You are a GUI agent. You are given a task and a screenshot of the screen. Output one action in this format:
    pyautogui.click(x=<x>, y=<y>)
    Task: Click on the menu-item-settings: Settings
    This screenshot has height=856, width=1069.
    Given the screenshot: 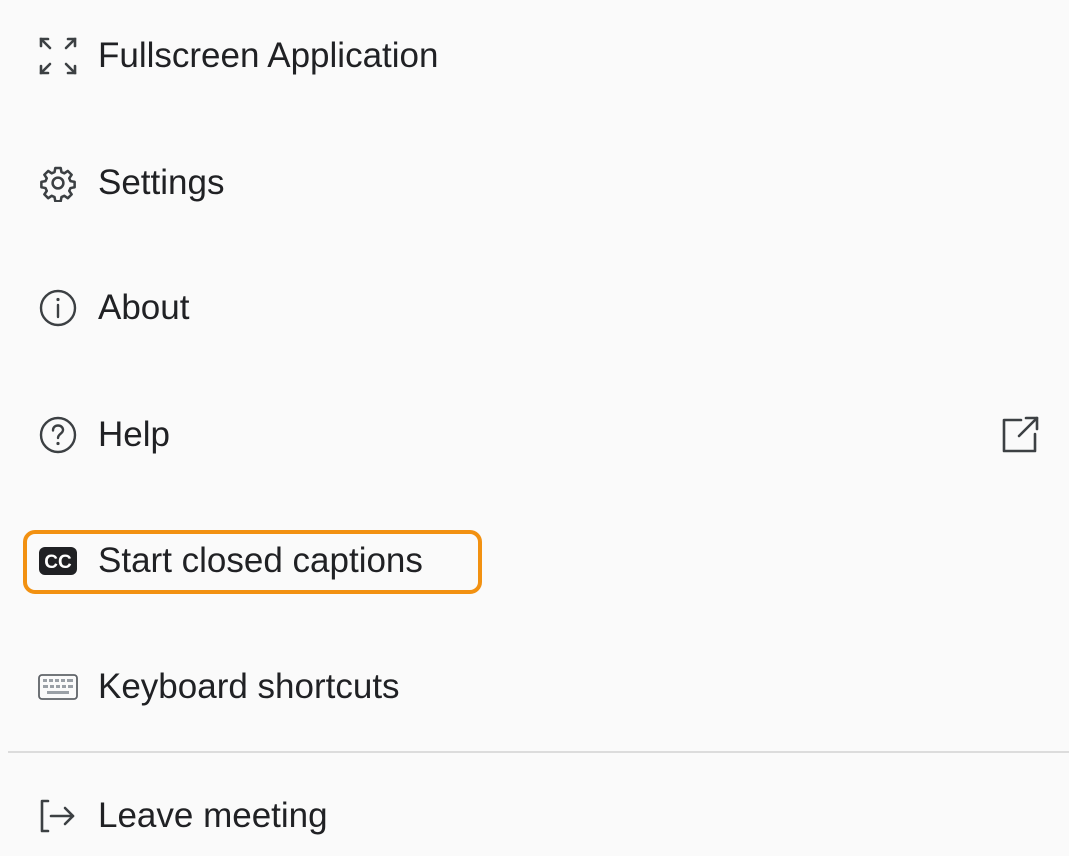 What is the action you would take?
    pyautogui.click(x=534, y=183)
    